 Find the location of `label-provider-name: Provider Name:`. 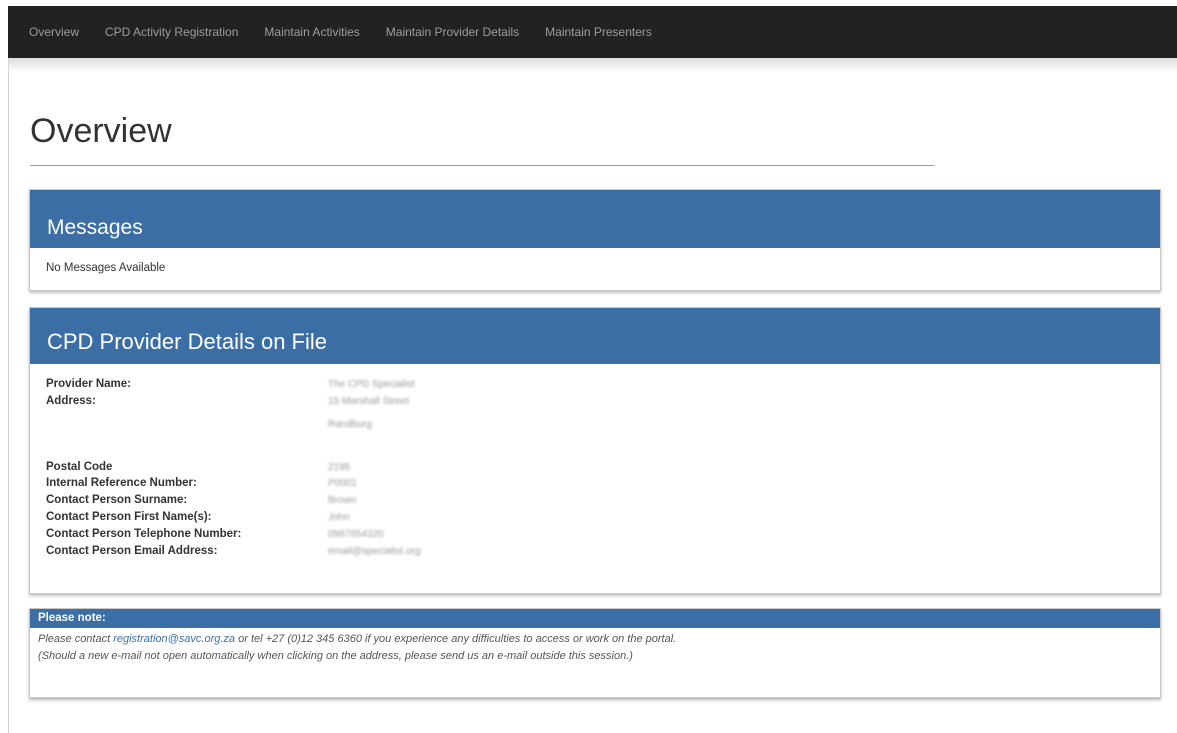

label-provider-name: Provider Name: is located at coordinates (89, 384).